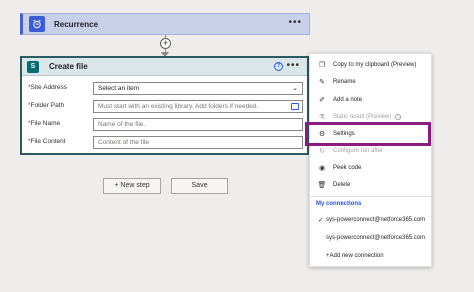 The width and height of the screenshot is (474, 292). What do you see at coordinates (198, 124) in the screenshot?
I see `file-name-input: Name of the file.` at bounding box center [198, 124].